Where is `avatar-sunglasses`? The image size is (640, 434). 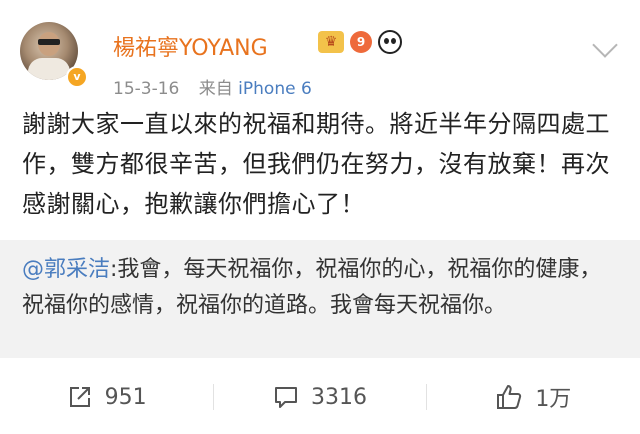 avatar-sunglasses is located at coordinates (49, 42).